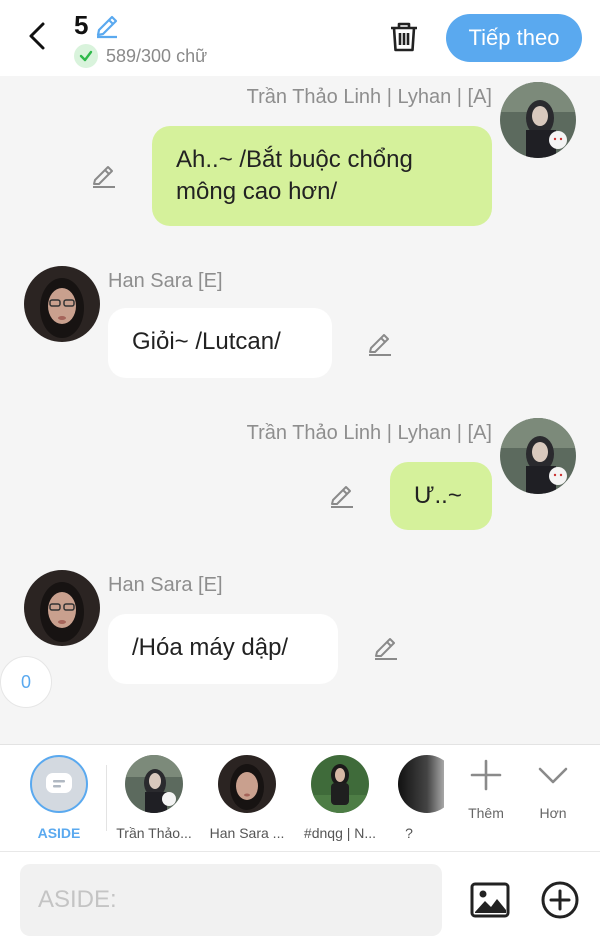  What do you see at coordinates (486, 813) in the screenshot?
I see `add-label: Thêm` at bounding box center [486, 813].